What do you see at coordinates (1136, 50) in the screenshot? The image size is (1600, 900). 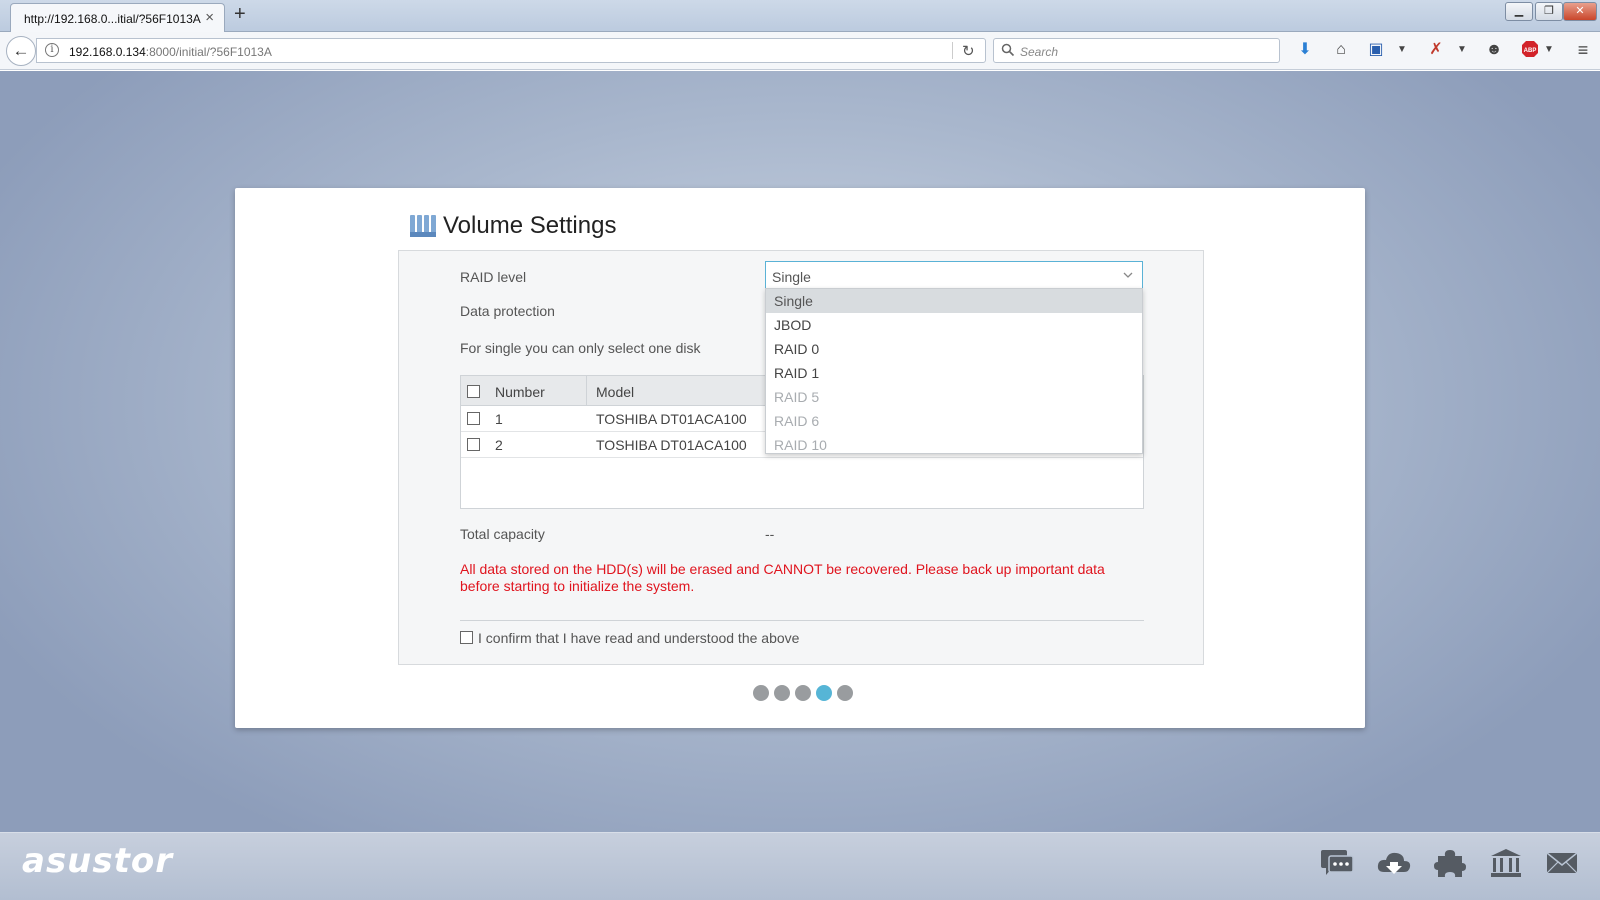 I see `search-bar: Search` at bounding box center [1136, 50].